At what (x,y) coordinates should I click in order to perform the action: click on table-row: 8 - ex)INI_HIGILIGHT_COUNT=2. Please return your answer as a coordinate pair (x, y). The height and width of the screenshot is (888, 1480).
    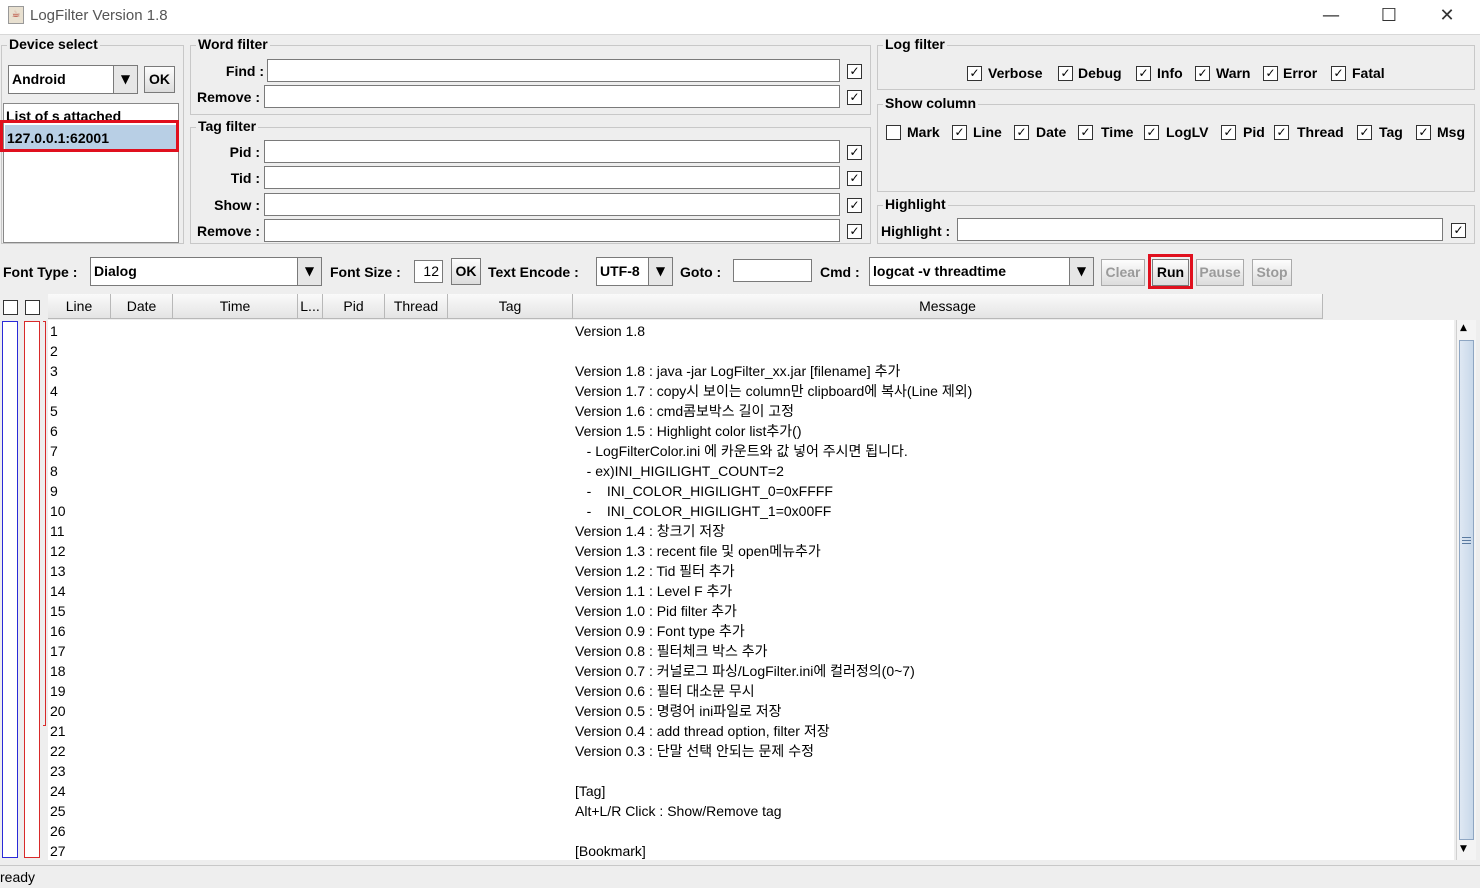
    Looking at the image, I should click on (751, 471).